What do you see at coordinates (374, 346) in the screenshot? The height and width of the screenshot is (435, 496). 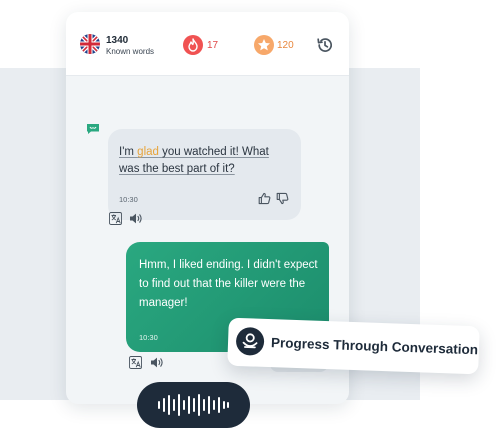 I see `promo-label: Progress Through Conversation` at bounding box center [374, 346].